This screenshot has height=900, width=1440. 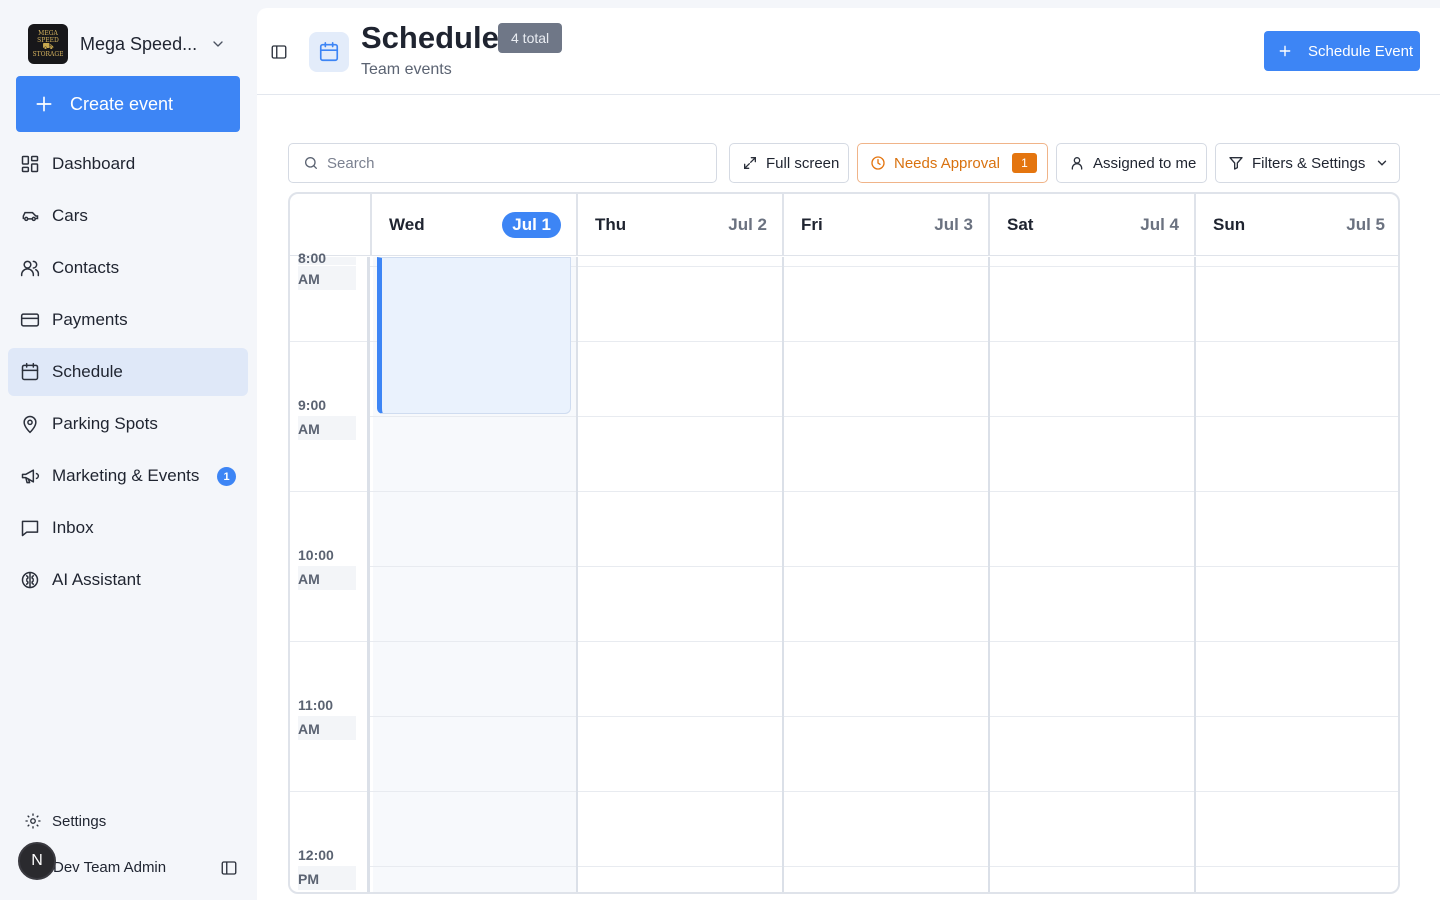 What do you see at coordinates (30, 164) in the screenshot?
I see `dashboard-icon` at bounding box center [30, 164].